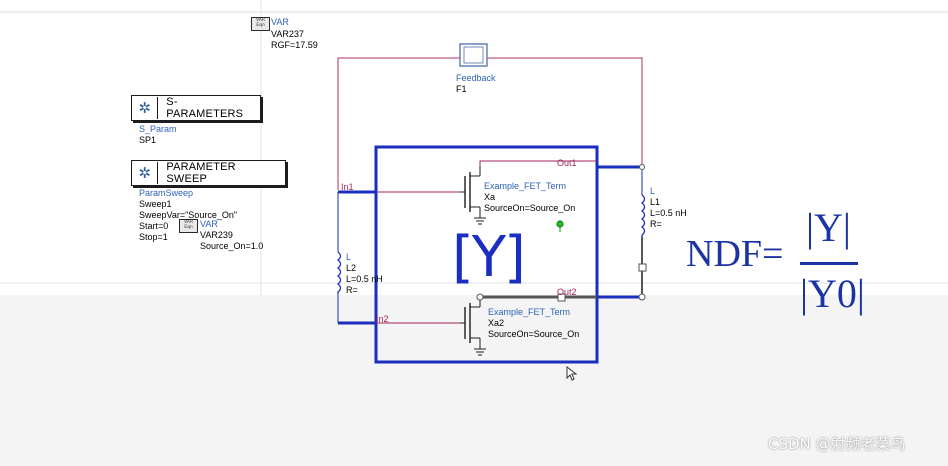 The image size is (948, 466). What do you see at coordinates (668, 213) in the screenshot?
I see `l1-value: L=0.5 nH` at bounding box center [668, 213].